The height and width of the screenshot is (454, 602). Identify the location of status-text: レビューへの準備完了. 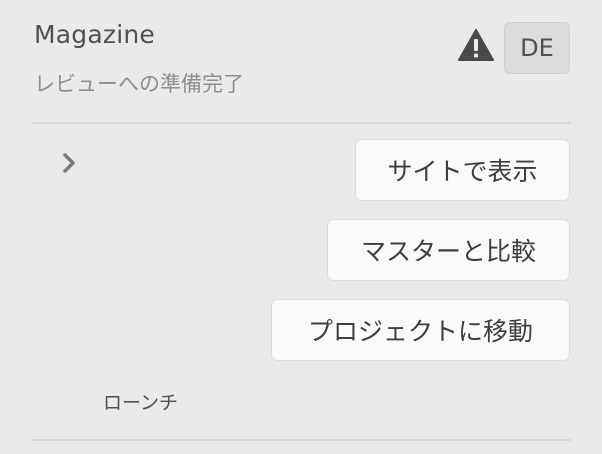
(139, 84).